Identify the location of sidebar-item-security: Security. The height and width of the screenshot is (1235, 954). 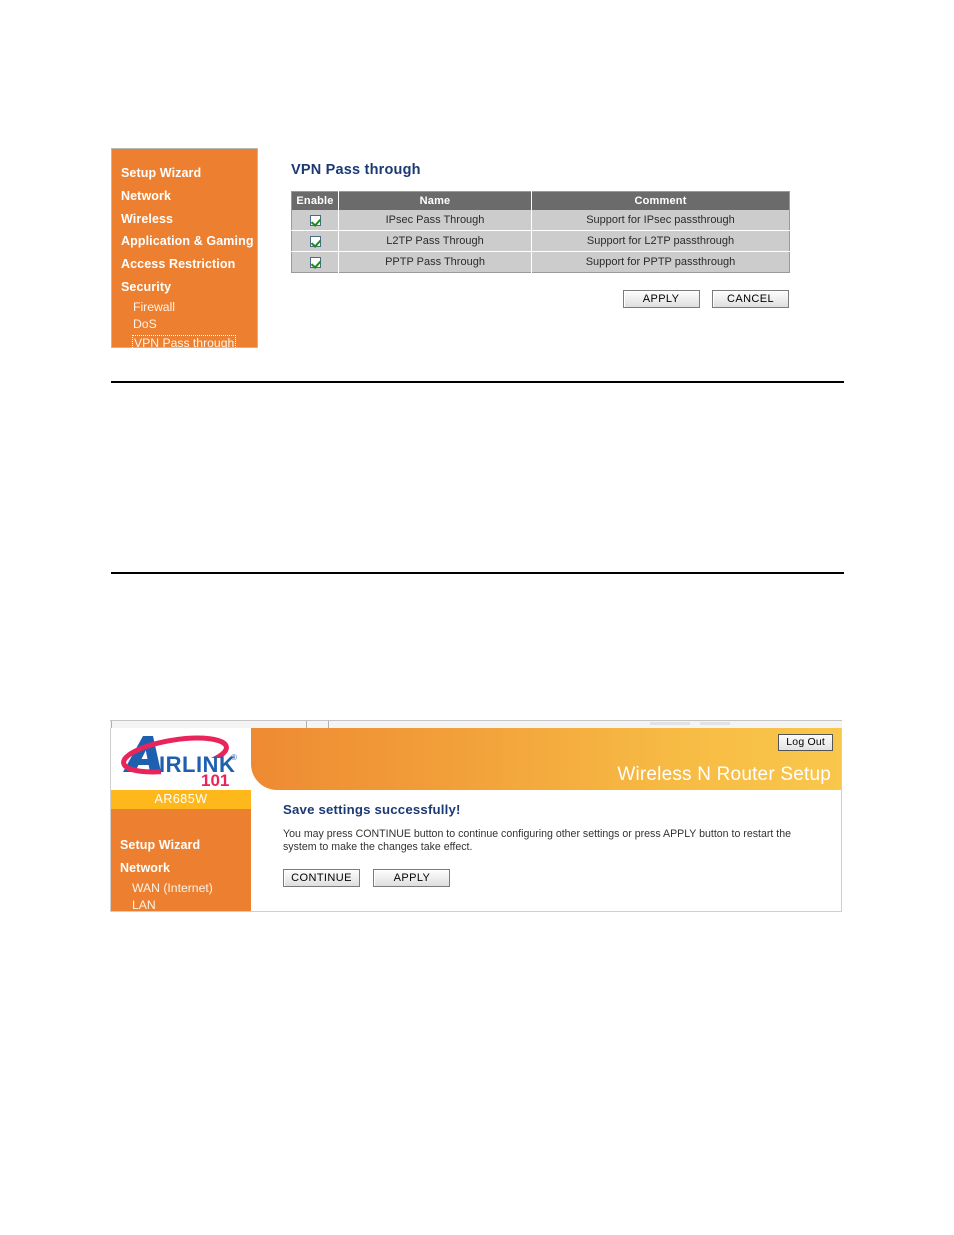
(190, 287).